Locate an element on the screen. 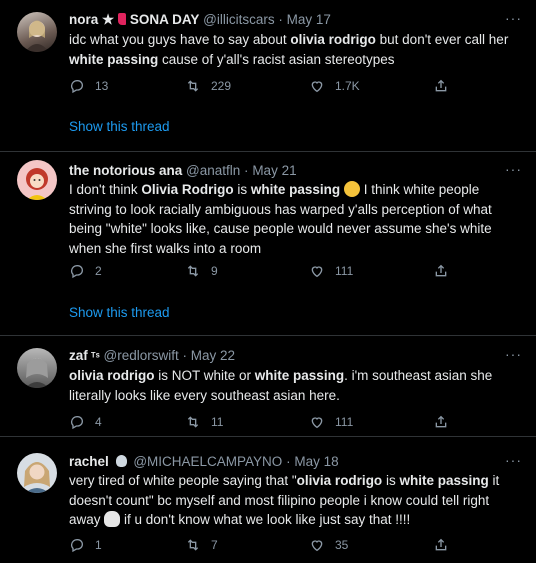  reply-button: 4 is located at coordinates (85, 422).